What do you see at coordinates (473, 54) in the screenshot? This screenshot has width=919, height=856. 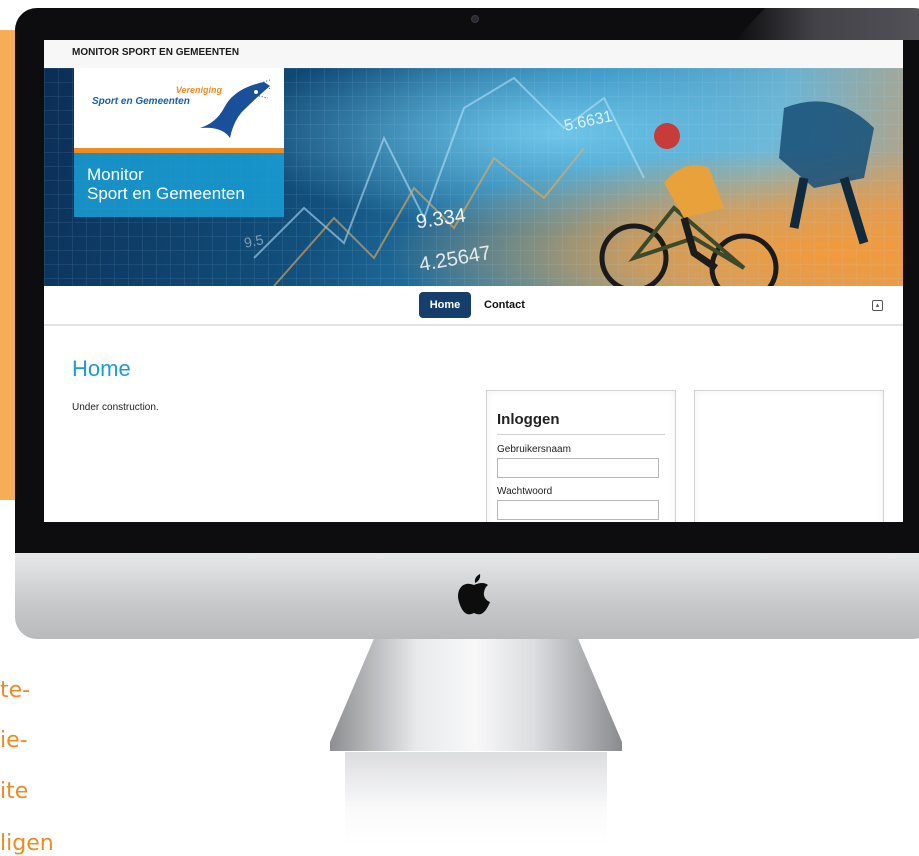 I see `site-header: MONITOR SPORT EN GEMEENTEN` at bounding box center [473, 54].